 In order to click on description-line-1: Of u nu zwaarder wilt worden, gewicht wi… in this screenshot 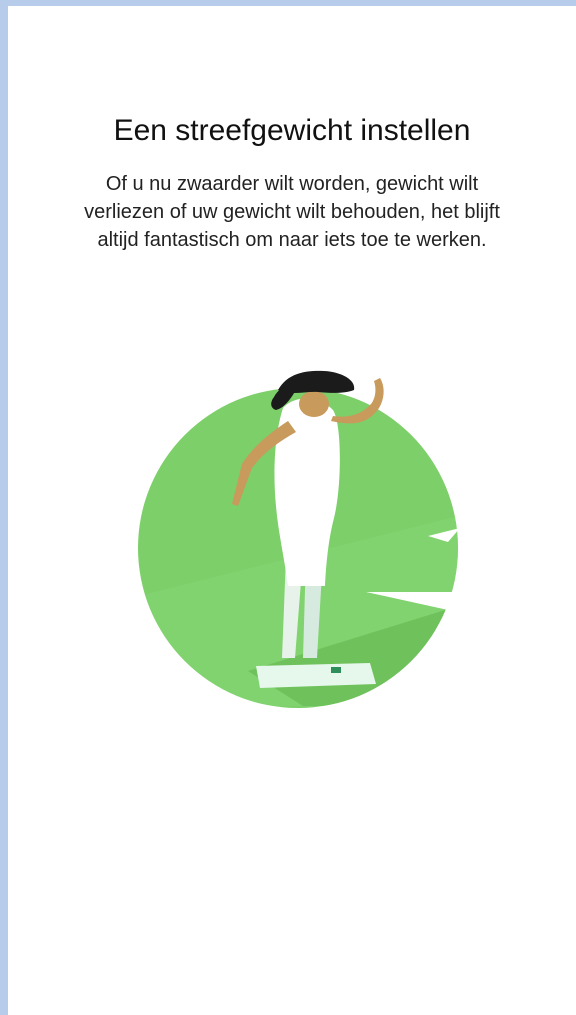, I will do `click(292, 184)`.